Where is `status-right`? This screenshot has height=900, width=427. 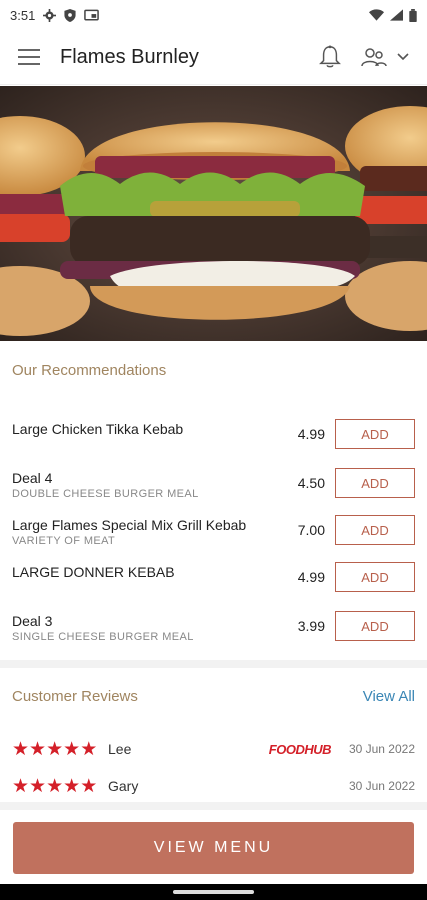
status-right is located at coordinates (393, 15).